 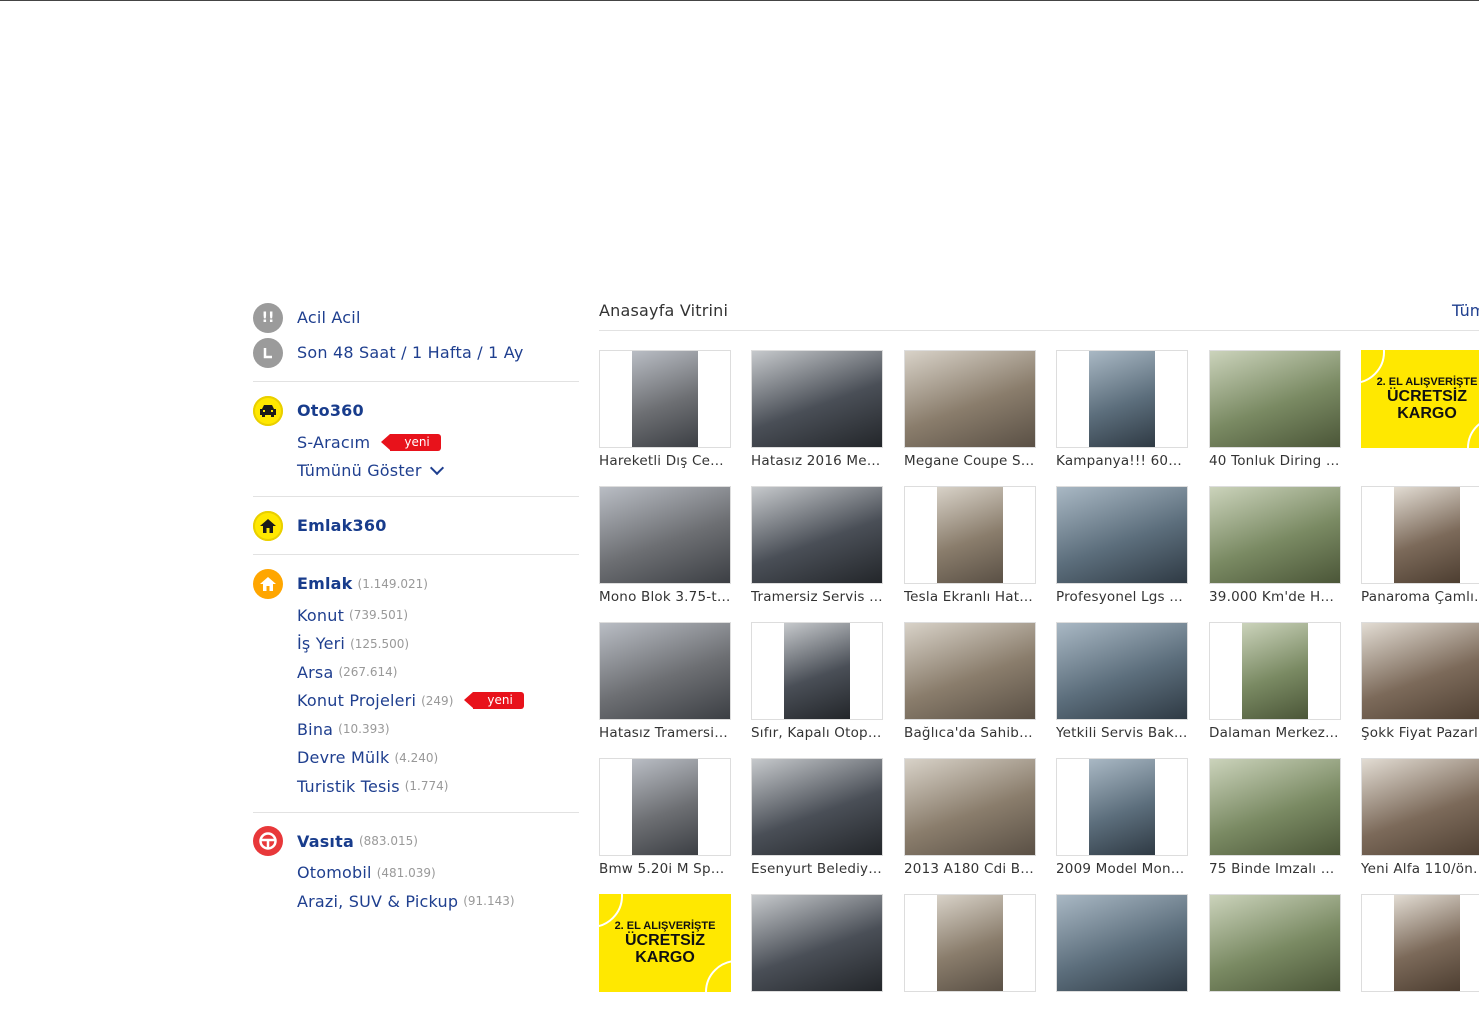 I want to click on show-all-button: Tümünü Göster, so click(x=438, y=471).